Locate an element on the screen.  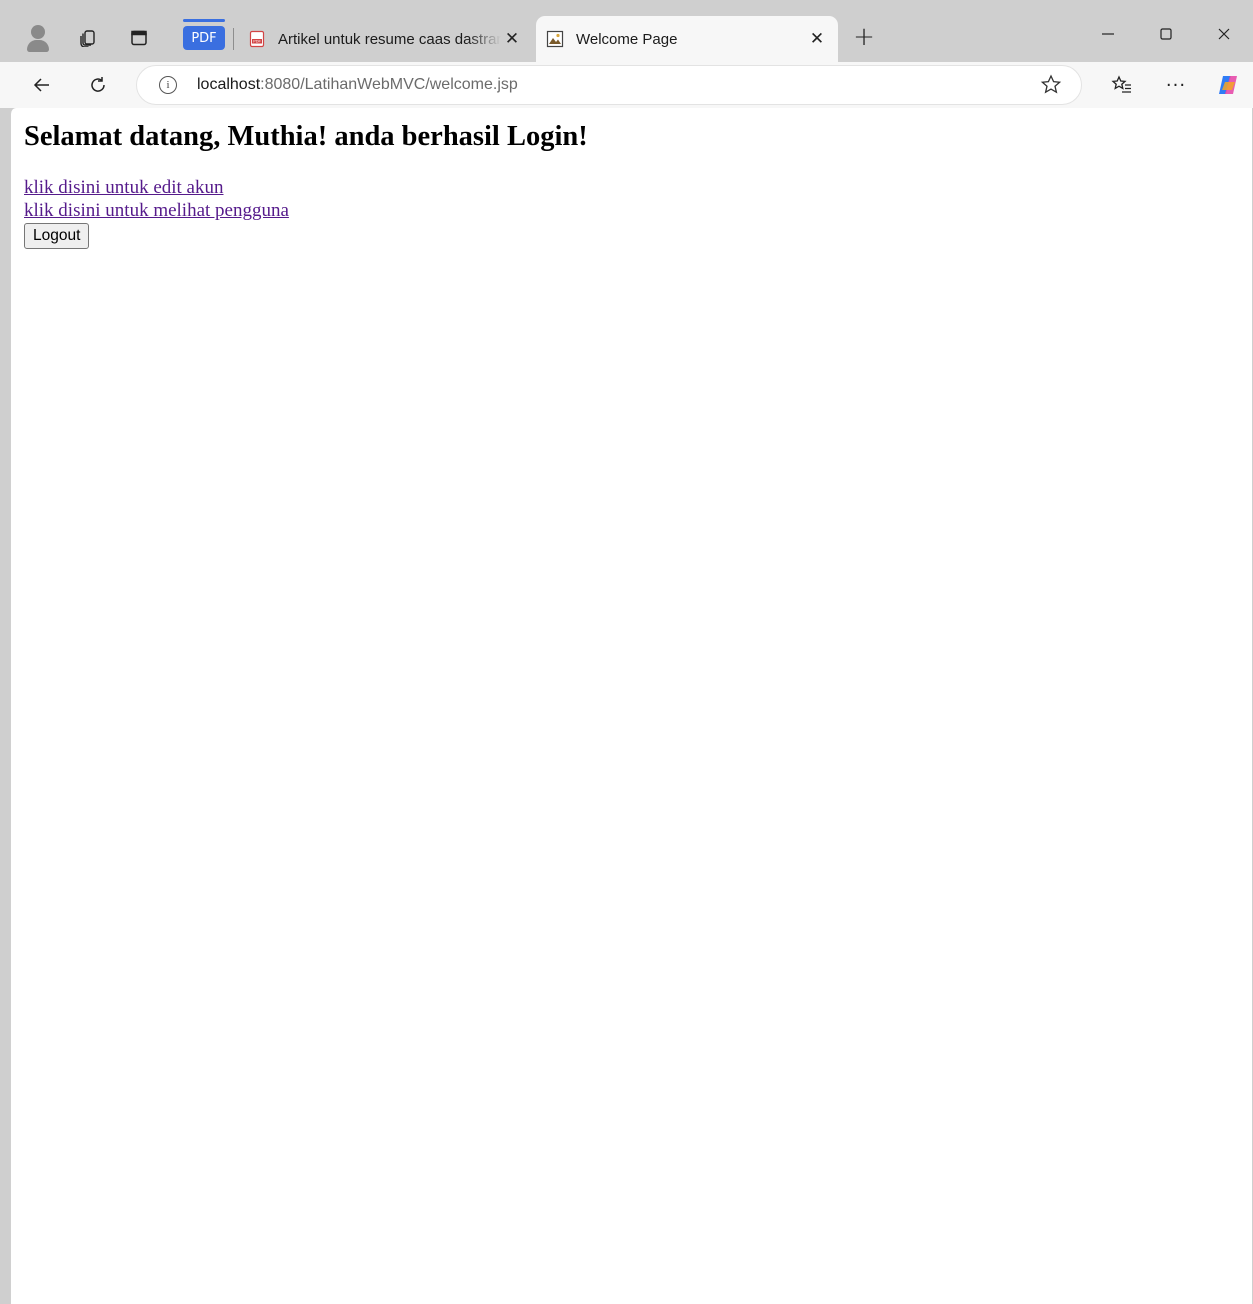
info-icon: i is located at coordinates (168, 85).